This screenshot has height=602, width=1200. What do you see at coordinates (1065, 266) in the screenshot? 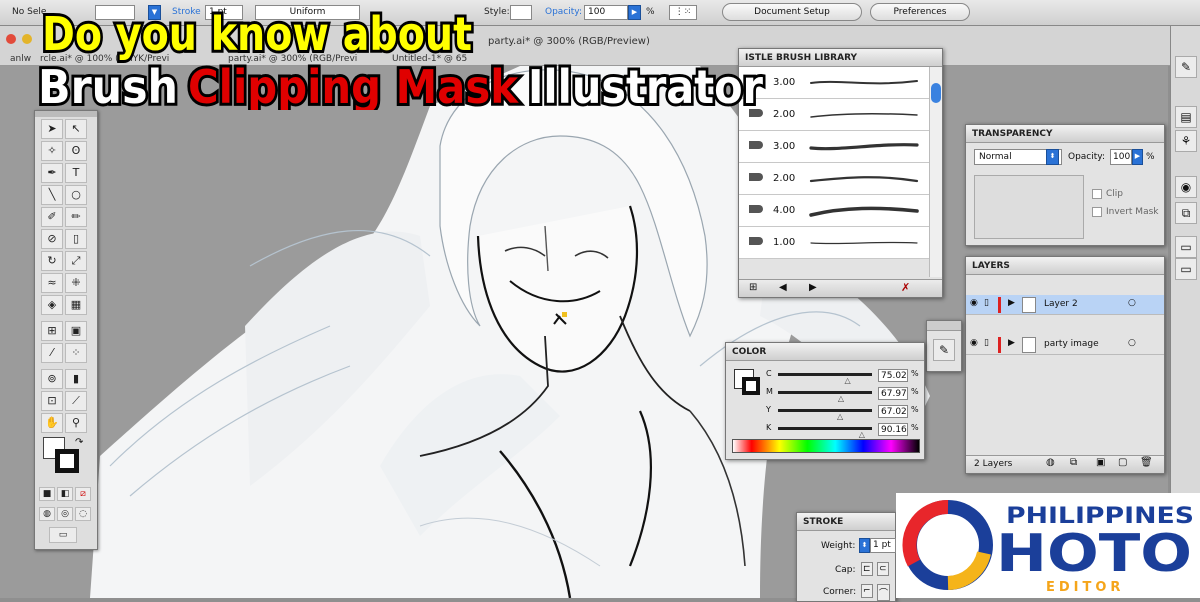
I see `layers-title: LAYERS` at bounding box center [1065, 266].